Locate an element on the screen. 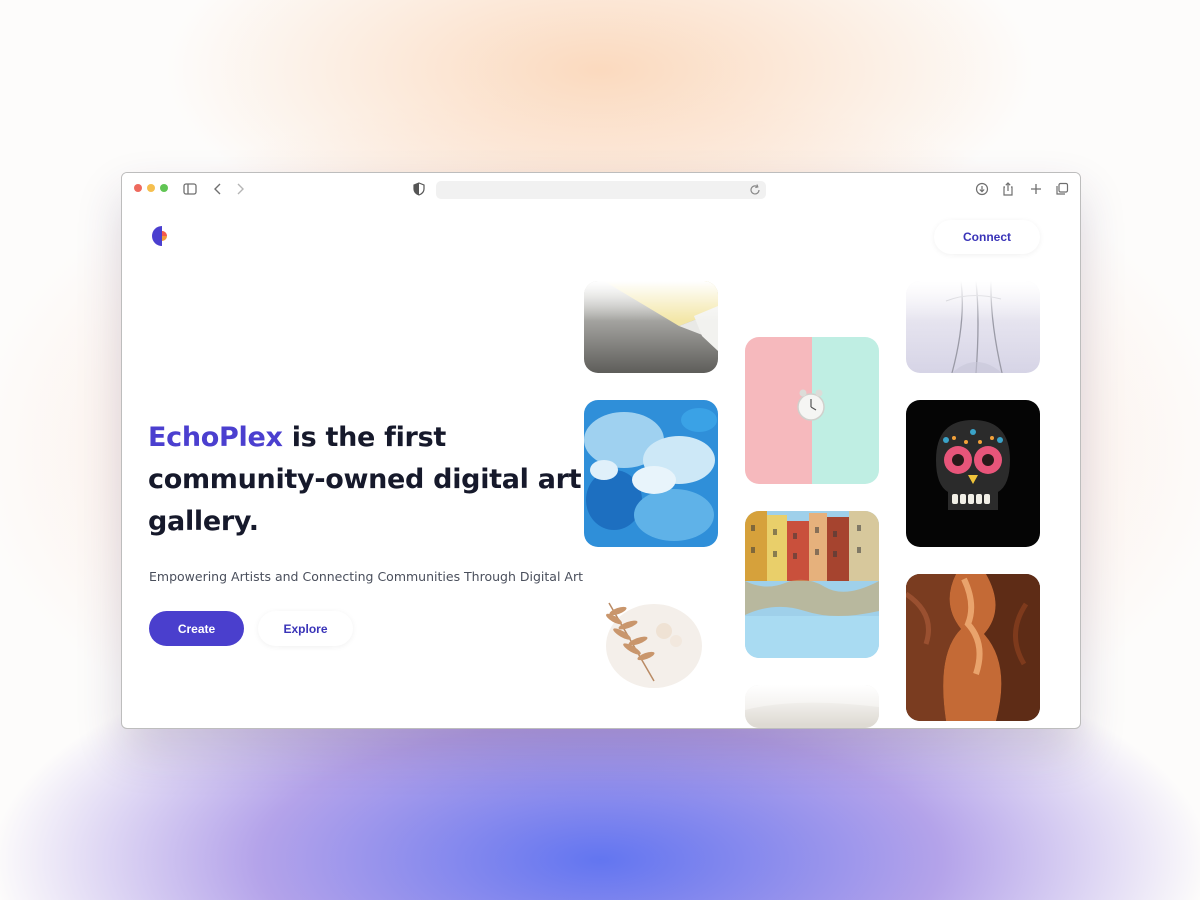  artwork-abstract-grey-yellow is located at coordinates (651, 327).